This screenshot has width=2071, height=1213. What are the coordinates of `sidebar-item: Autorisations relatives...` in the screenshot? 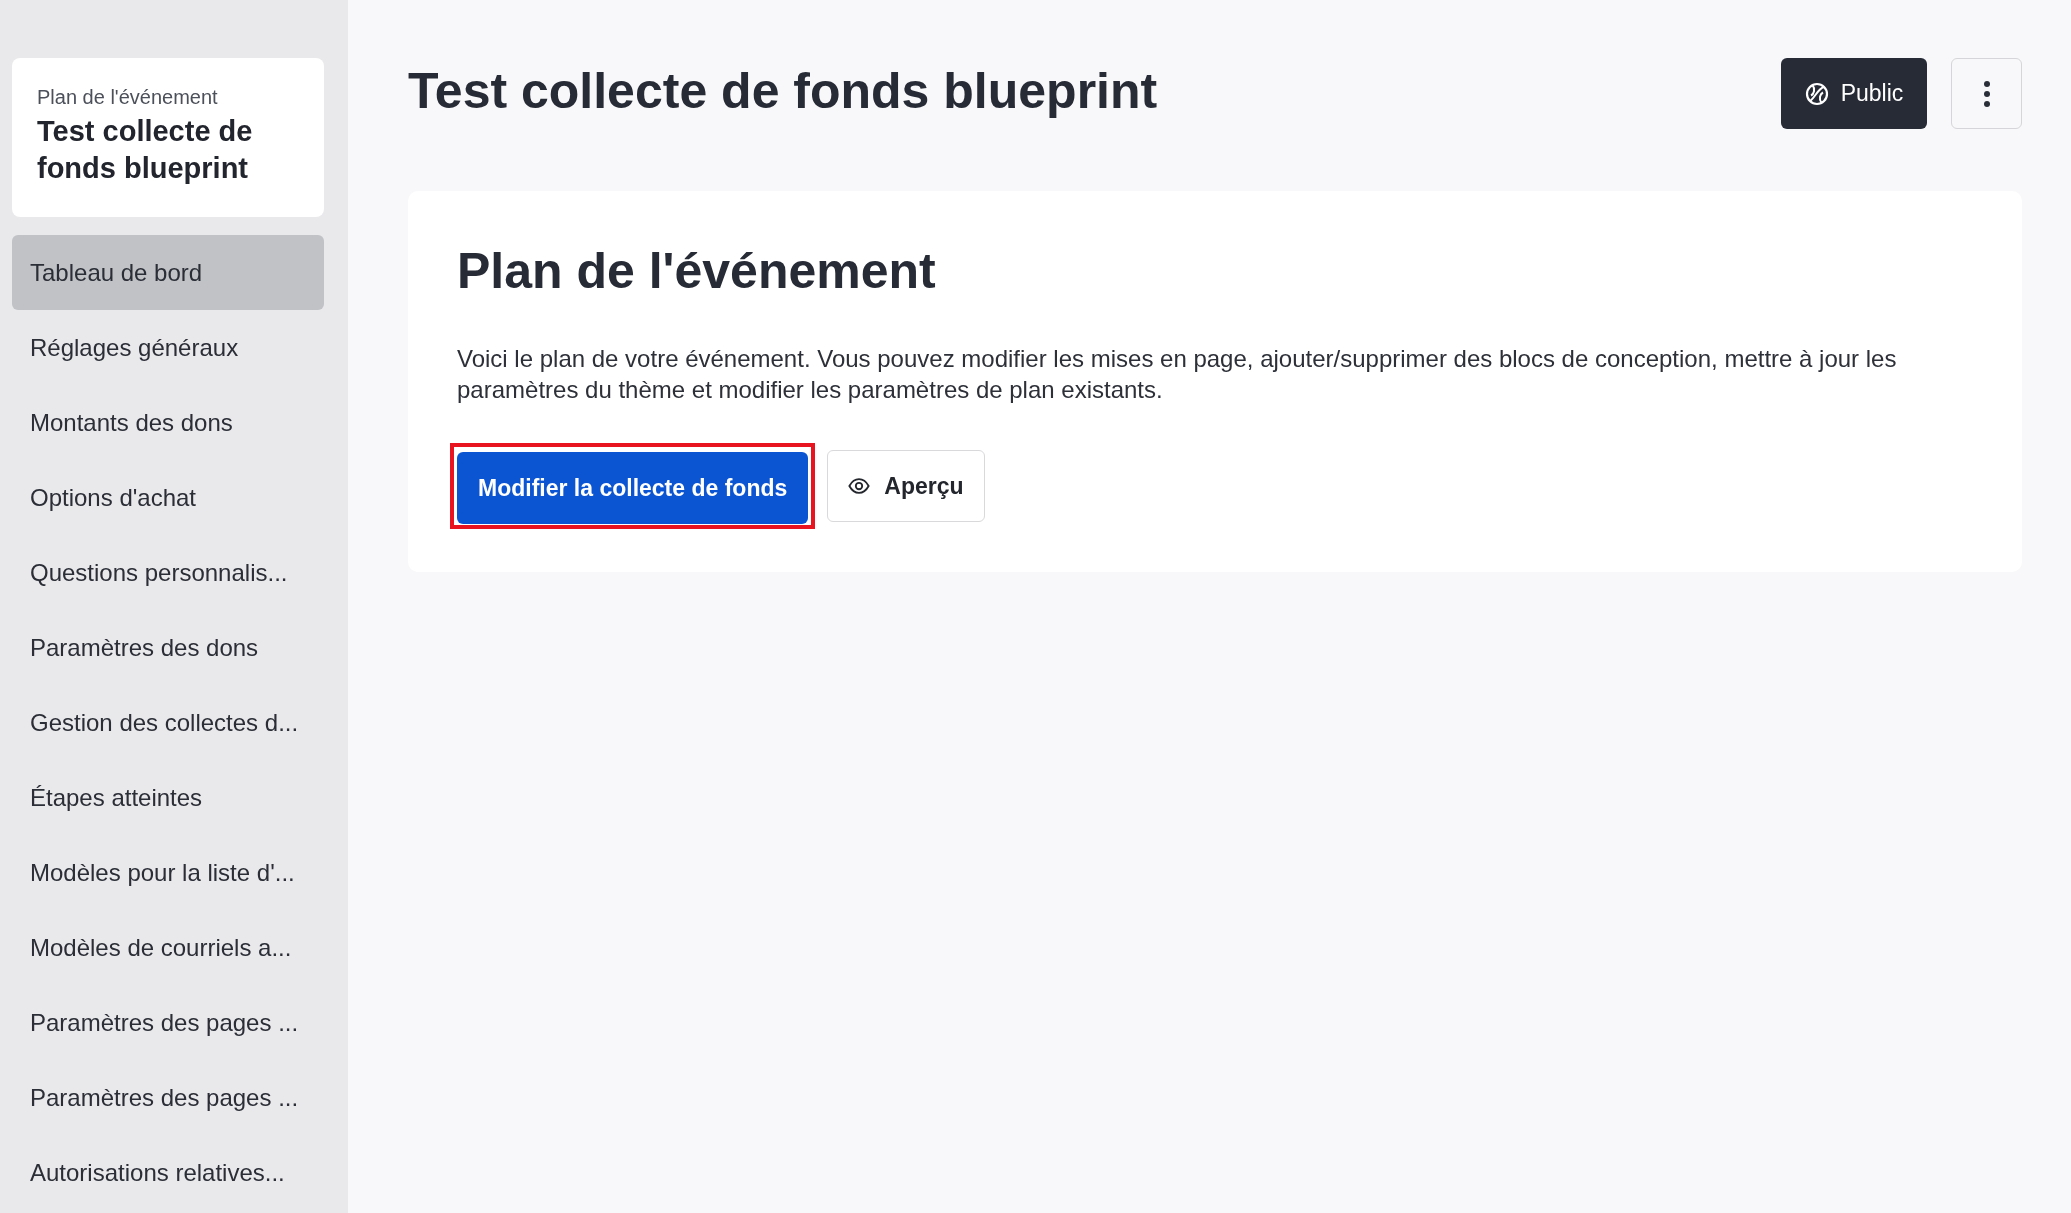 It's located at (168, 1172).